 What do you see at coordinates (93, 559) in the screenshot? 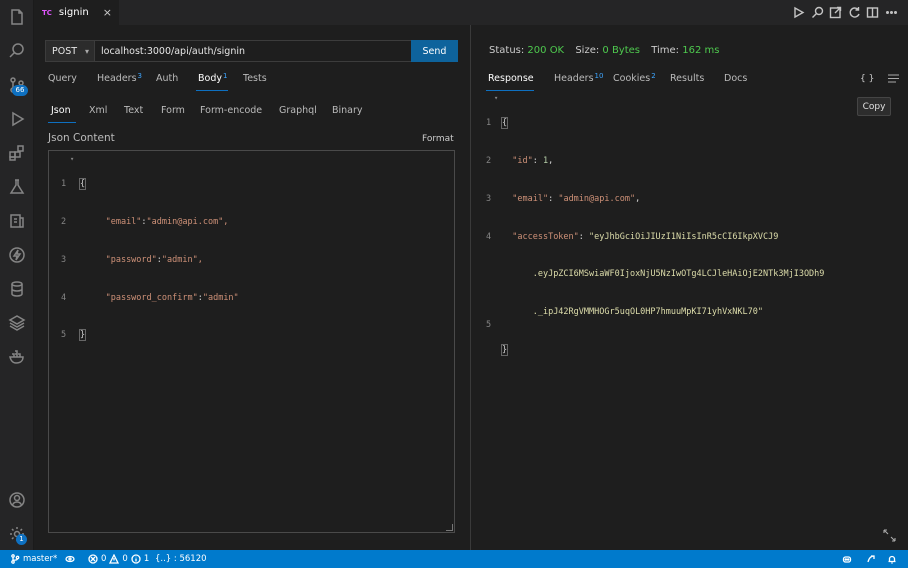
I see `error-icon` at bounding box center [93, 559].